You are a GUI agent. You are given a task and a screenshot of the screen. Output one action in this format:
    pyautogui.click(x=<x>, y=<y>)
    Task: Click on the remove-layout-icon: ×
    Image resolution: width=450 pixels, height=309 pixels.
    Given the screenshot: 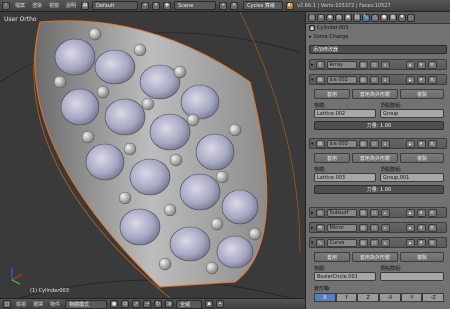 What is the action you would take?
    pyautogui.click(x=156, y=5)
    